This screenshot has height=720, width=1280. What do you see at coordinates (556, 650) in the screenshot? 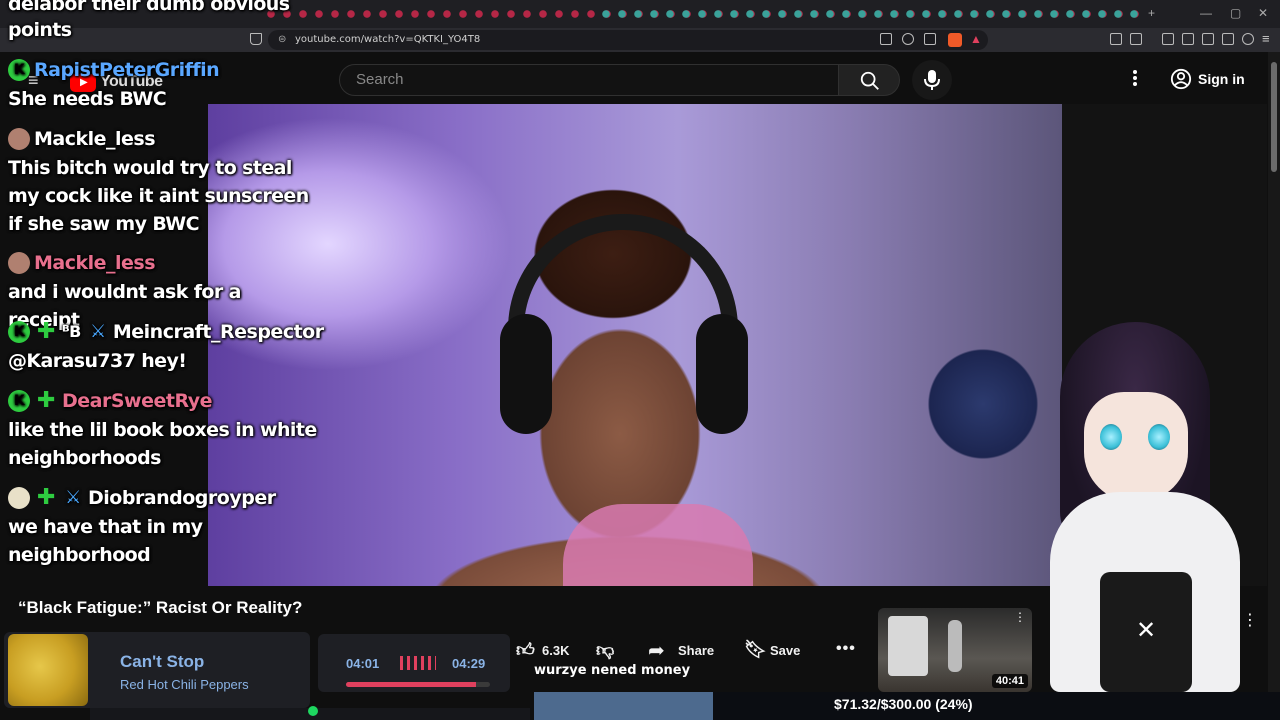
I see `like-count: 6.3K` at bounding box center [556, 650].